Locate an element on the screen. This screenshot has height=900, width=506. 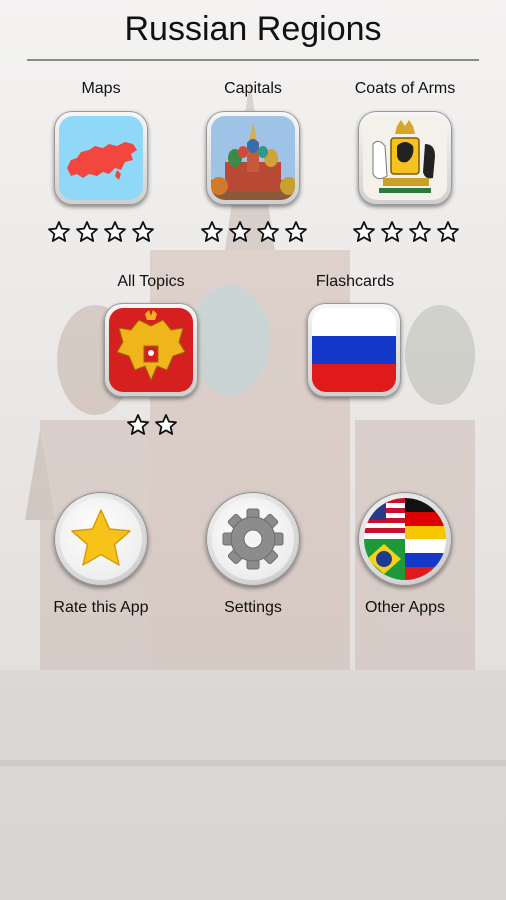
coats-of-arms-stars is located at coordinates (406, 232).